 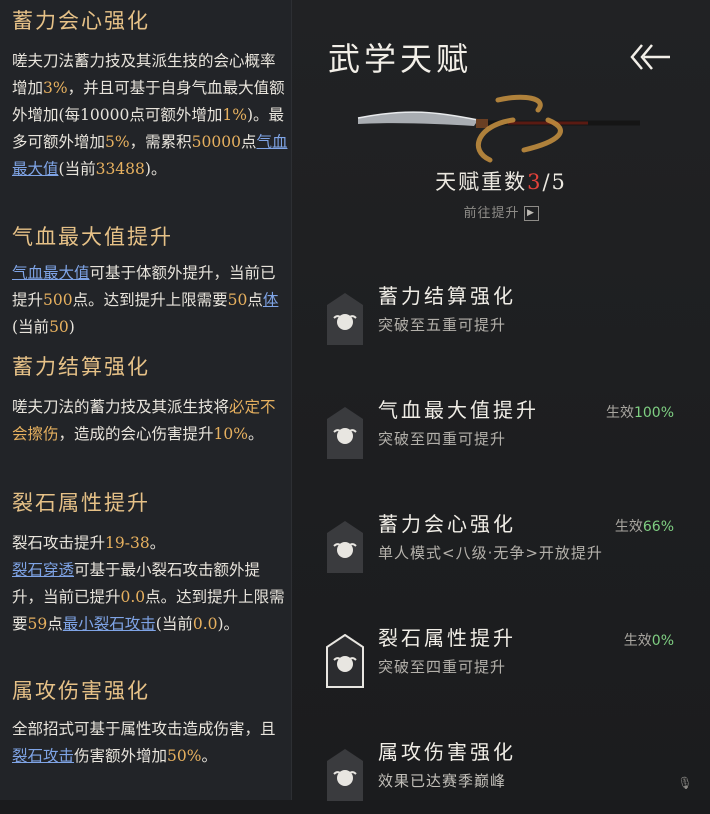 I want to click on hp-max-link: 气血最大值, so click(x=51, y=273).